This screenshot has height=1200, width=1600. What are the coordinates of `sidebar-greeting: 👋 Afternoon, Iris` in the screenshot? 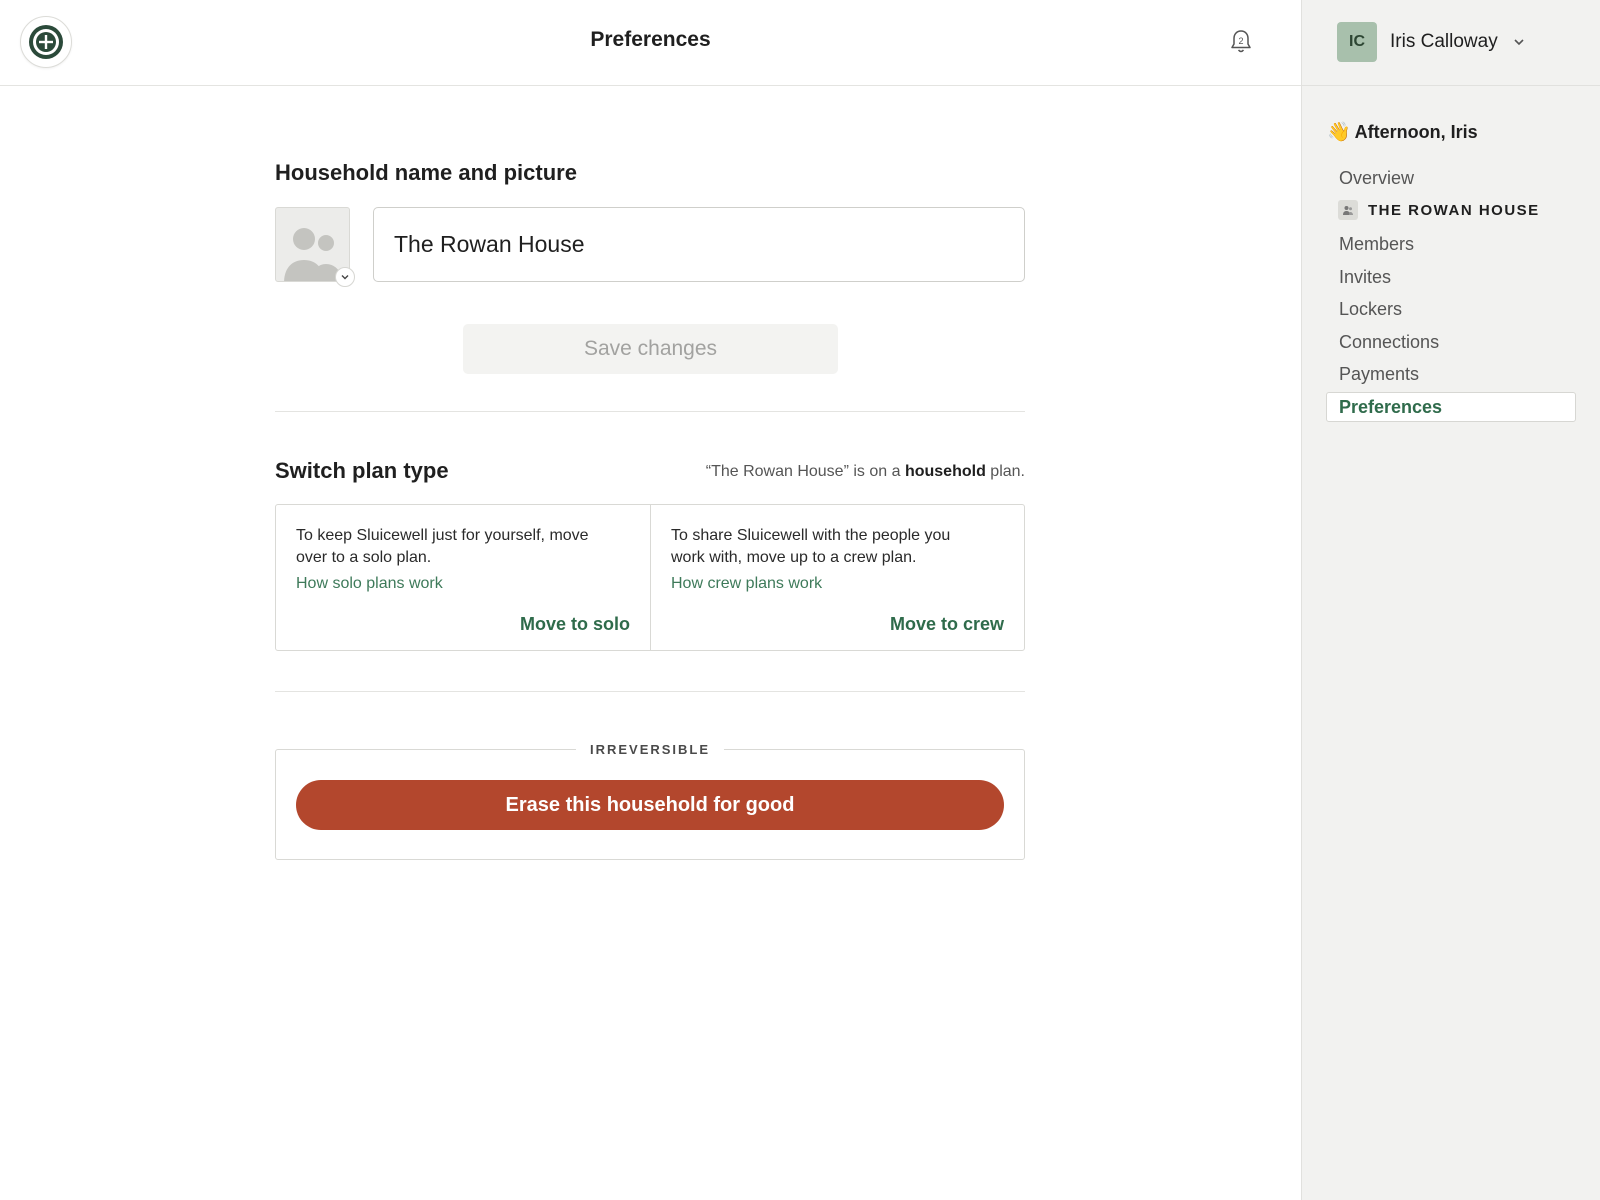 It's located at (1402, 132).